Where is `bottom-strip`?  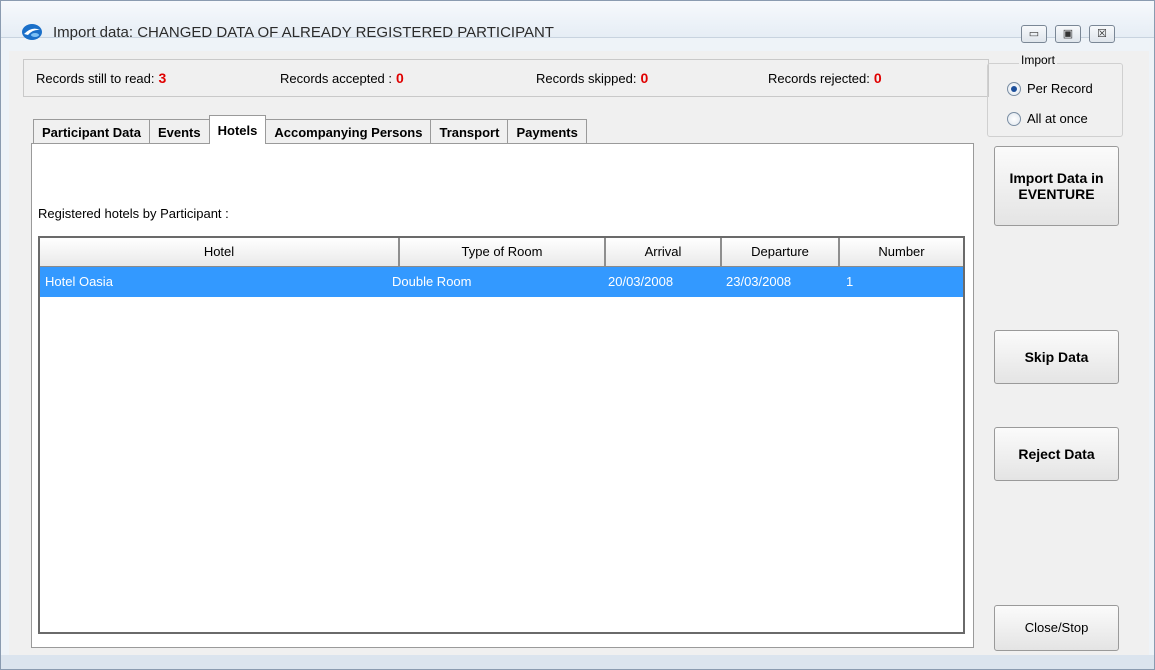
bottom-strip is located at coordinates (577, 662).